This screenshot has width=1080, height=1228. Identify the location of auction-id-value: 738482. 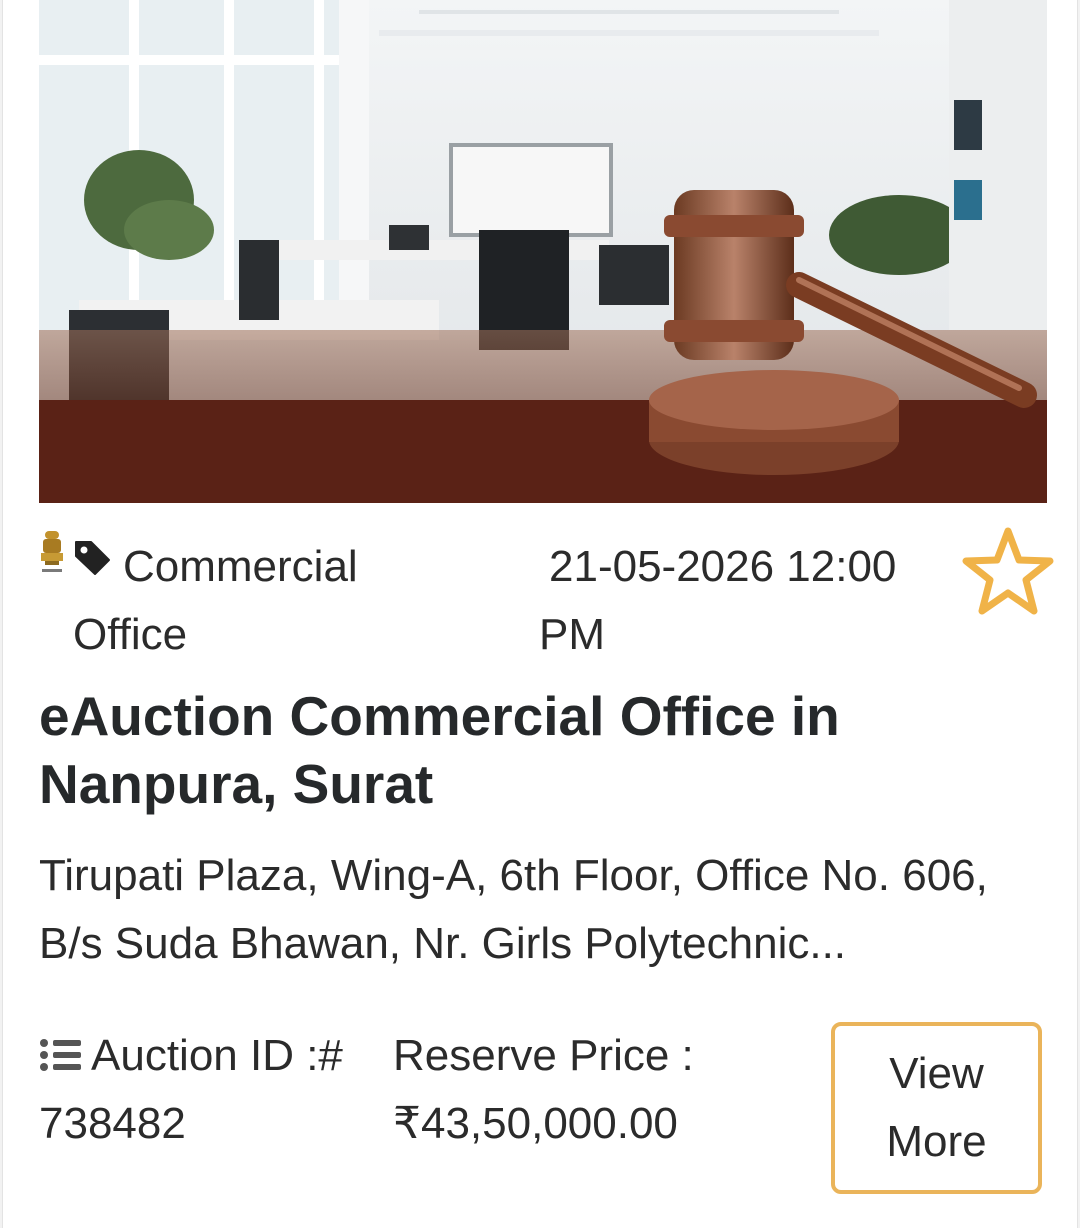
(112, 1123).